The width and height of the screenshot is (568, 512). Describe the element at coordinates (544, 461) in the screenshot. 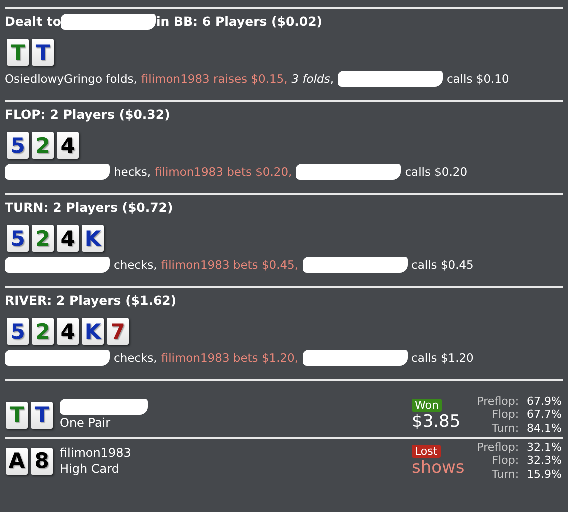

I see `equity-value: 32.3%` at that location.